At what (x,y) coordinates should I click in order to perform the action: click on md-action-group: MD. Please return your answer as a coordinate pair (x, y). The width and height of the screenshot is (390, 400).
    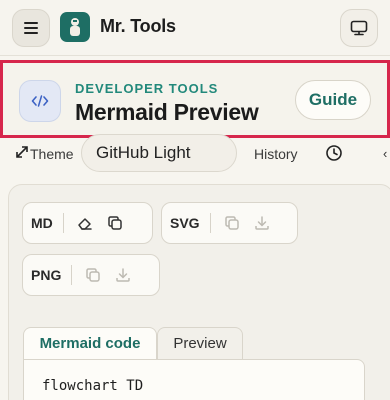
    Looking at the image, I should click on (87, 223).